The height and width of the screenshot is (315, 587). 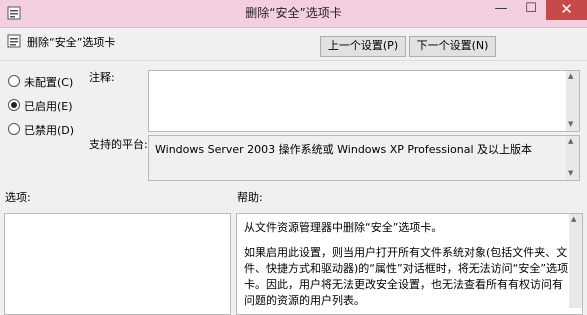 I want to click on radio-label-disabled: 已禁用(D), so click(x=49, y=130).